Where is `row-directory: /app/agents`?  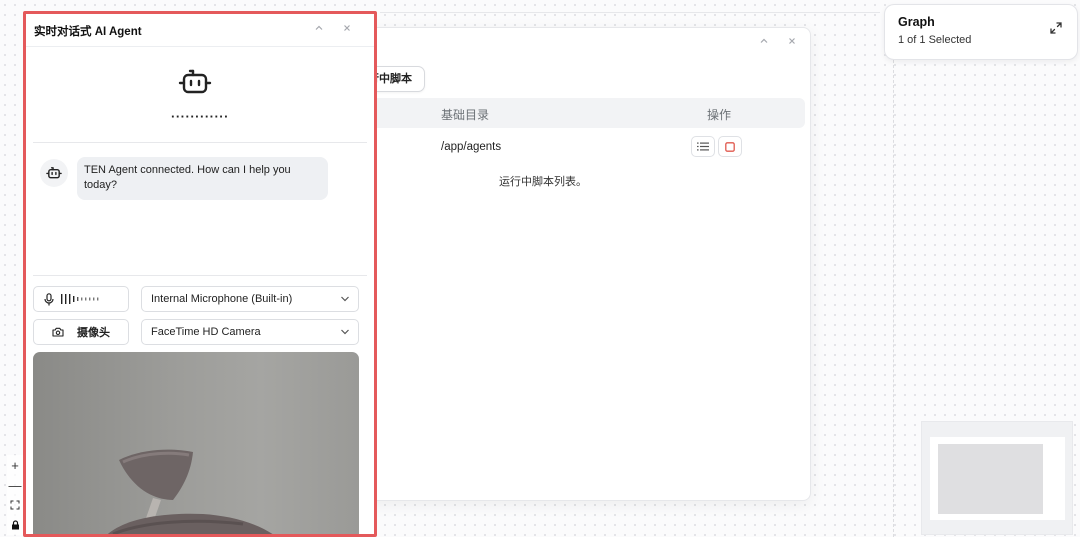 row-directory: /app/agents is located at coordinates (471, 147).